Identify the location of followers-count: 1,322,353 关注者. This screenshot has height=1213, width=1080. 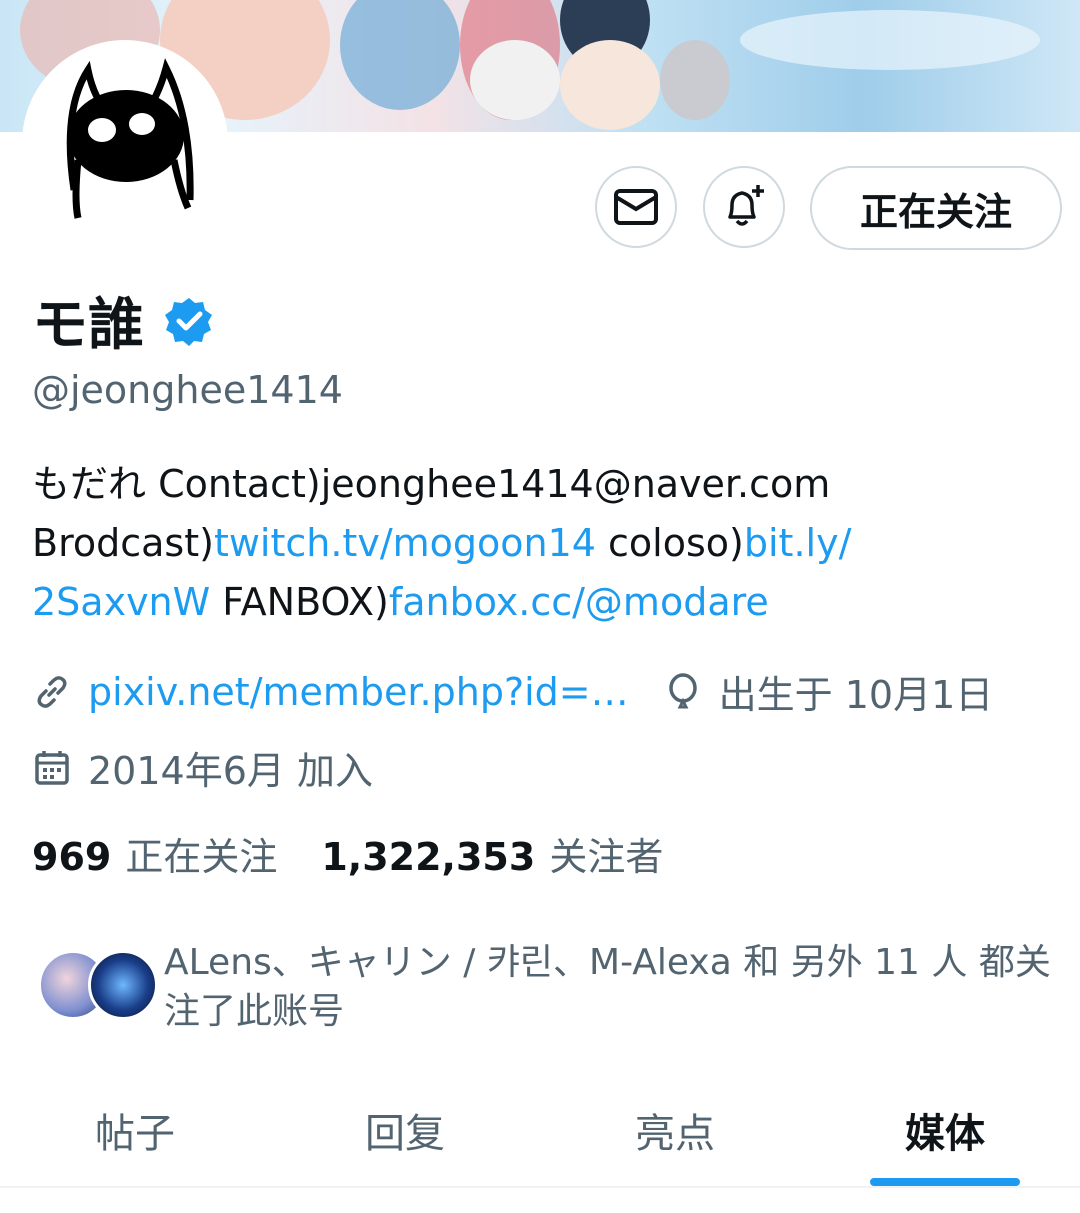
(492, 853).